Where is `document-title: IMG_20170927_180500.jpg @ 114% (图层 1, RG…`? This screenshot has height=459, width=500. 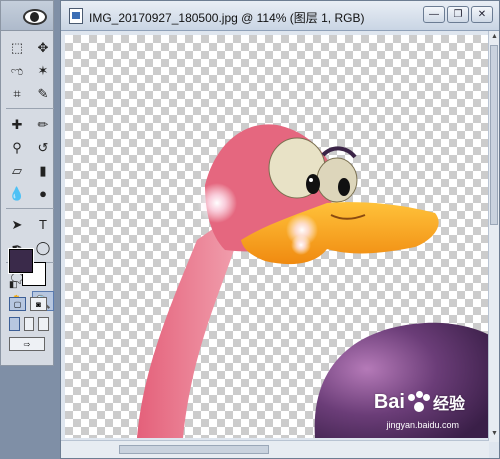 document-title: IMG_20170927_180500.jpg @ 114% (图层 1, RG… is located at coordinates (227, 18).